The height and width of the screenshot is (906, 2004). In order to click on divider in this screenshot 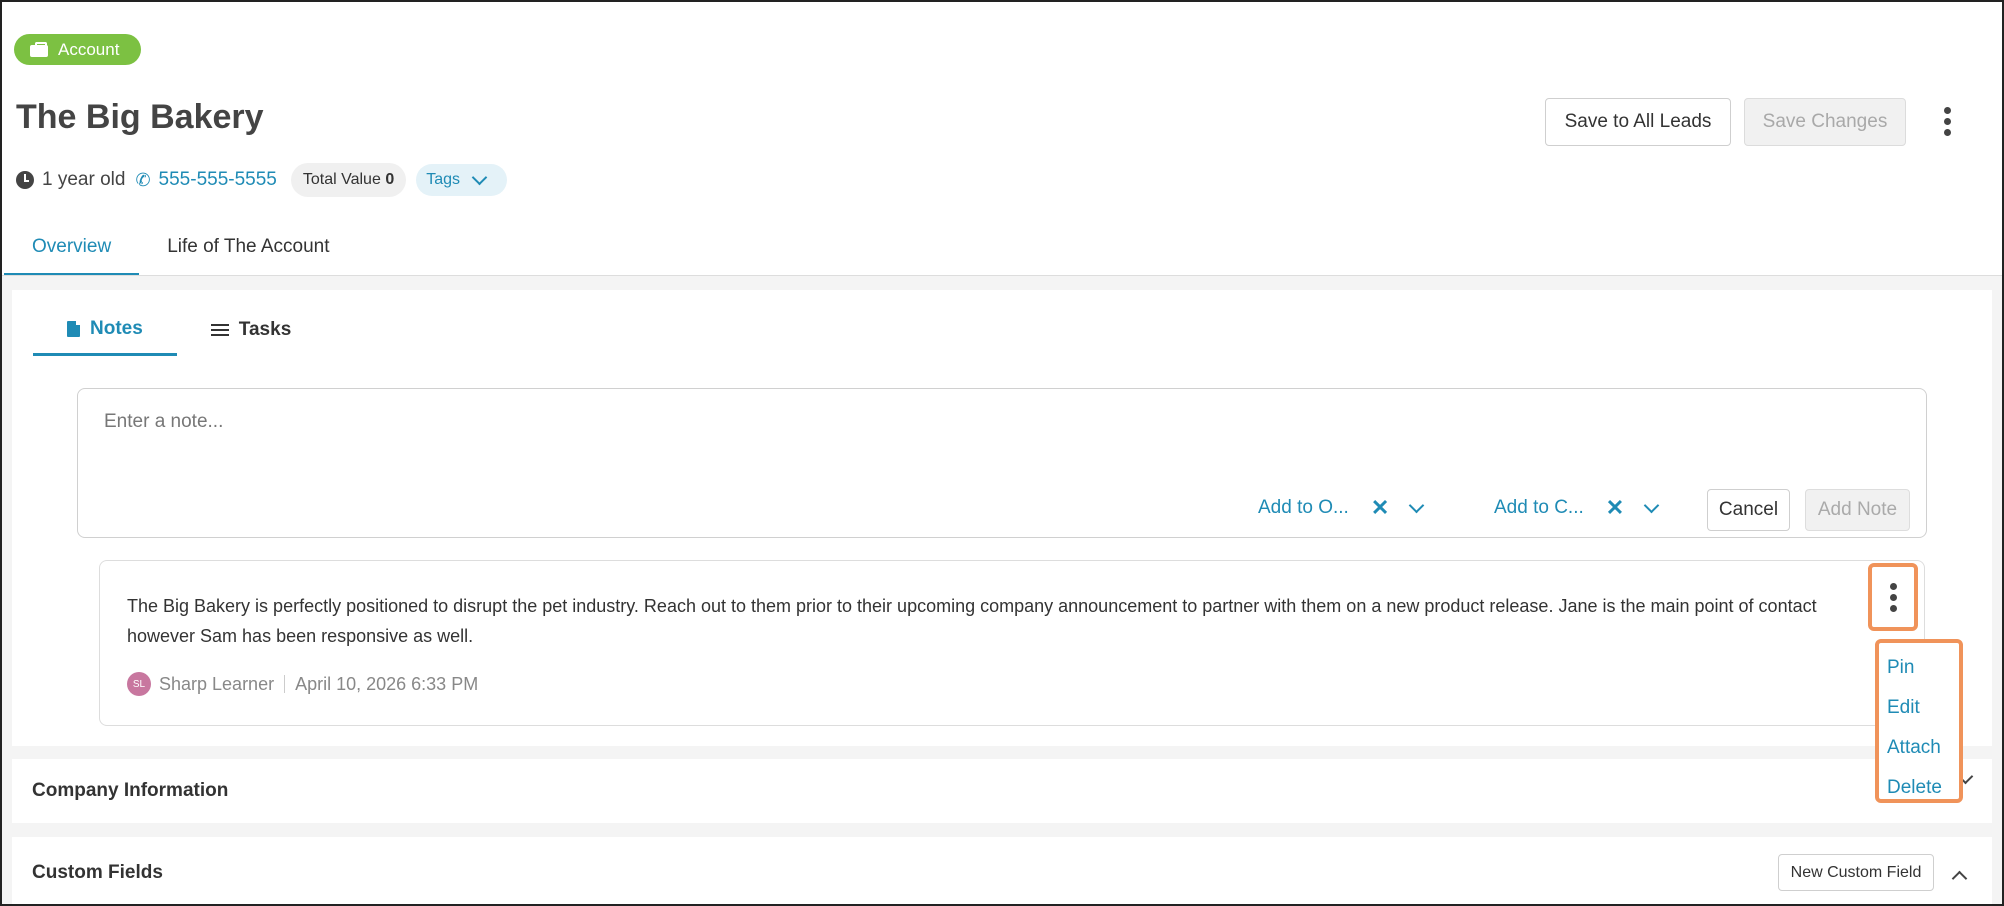, I will do `click(285, 684)`.